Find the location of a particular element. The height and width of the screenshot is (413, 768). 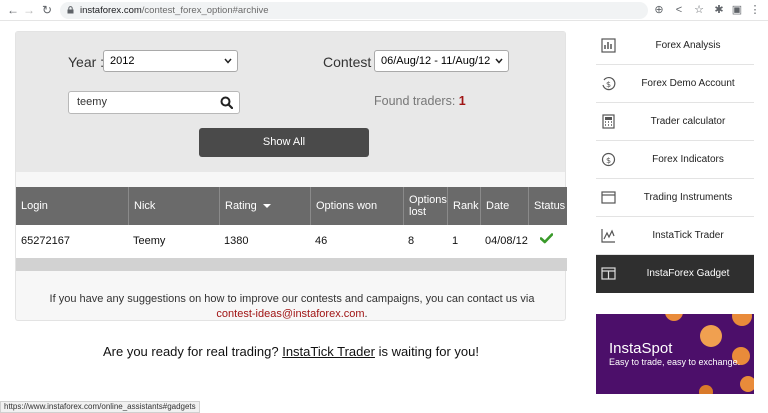

url-path: /contest_forex_option#archive is located at coordinates (205, 10).